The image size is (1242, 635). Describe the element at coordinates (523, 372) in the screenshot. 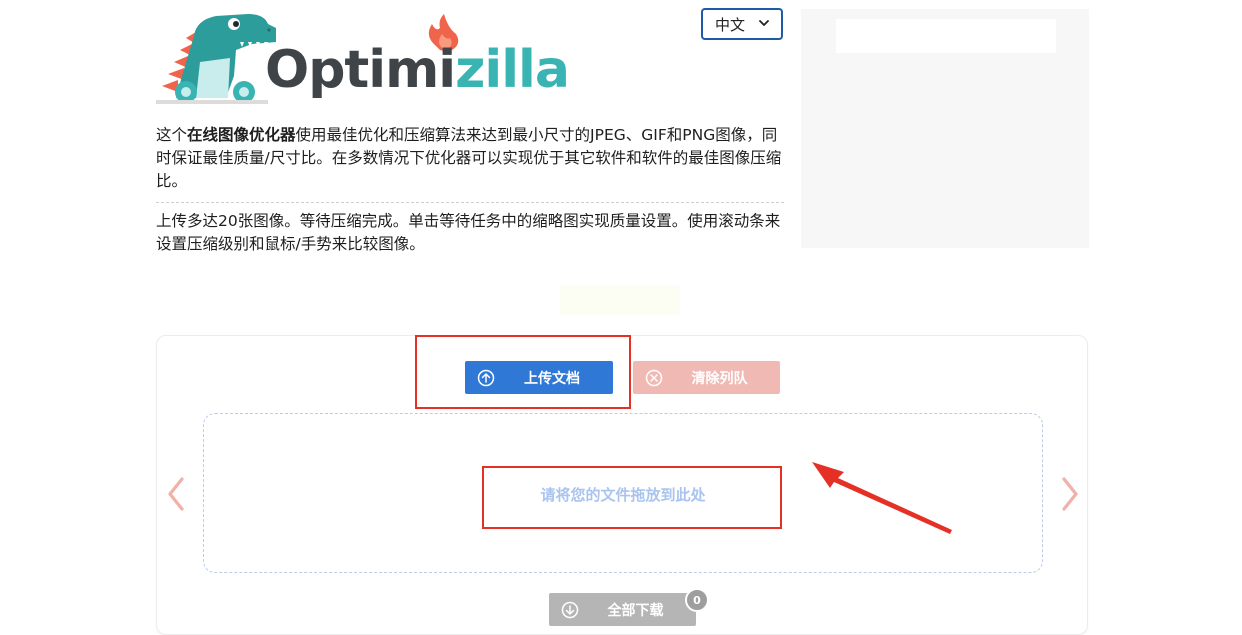

I see `annotation-box-upload` at that location.